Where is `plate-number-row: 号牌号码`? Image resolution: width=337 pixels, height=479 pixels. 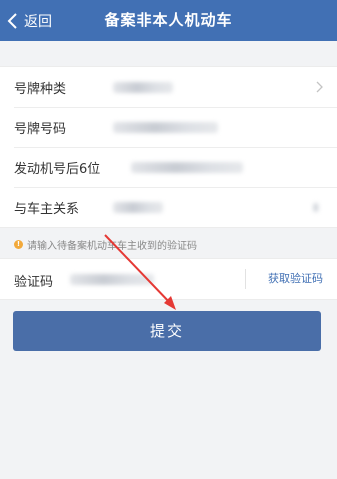
plate-number-row: 号牌号码 is located at coordinates (168, 127).